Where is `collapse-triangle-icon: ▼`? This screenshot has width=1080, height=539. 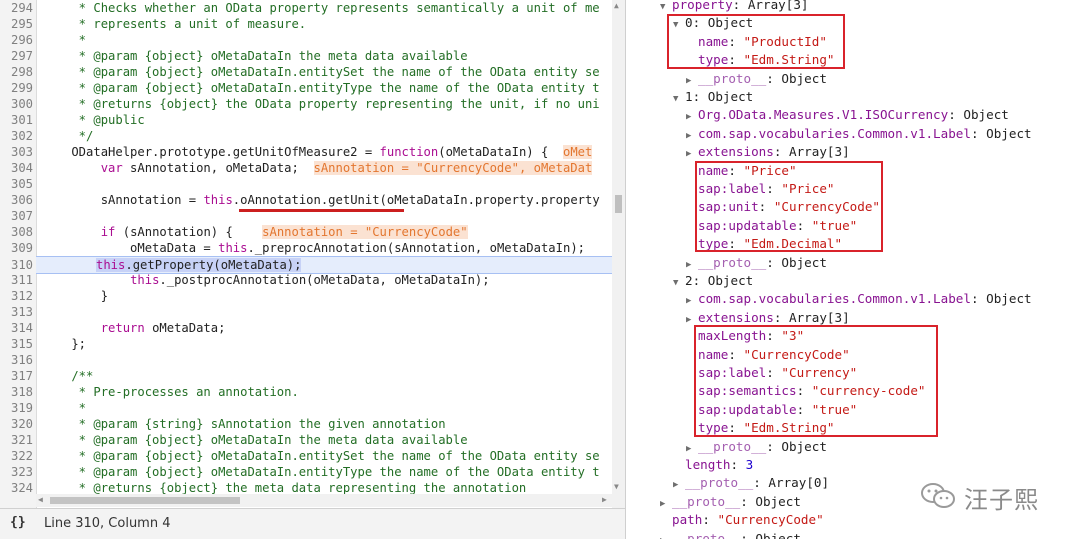 collapse-triangle-icon: ▼ is located at coordinates (679, 99).